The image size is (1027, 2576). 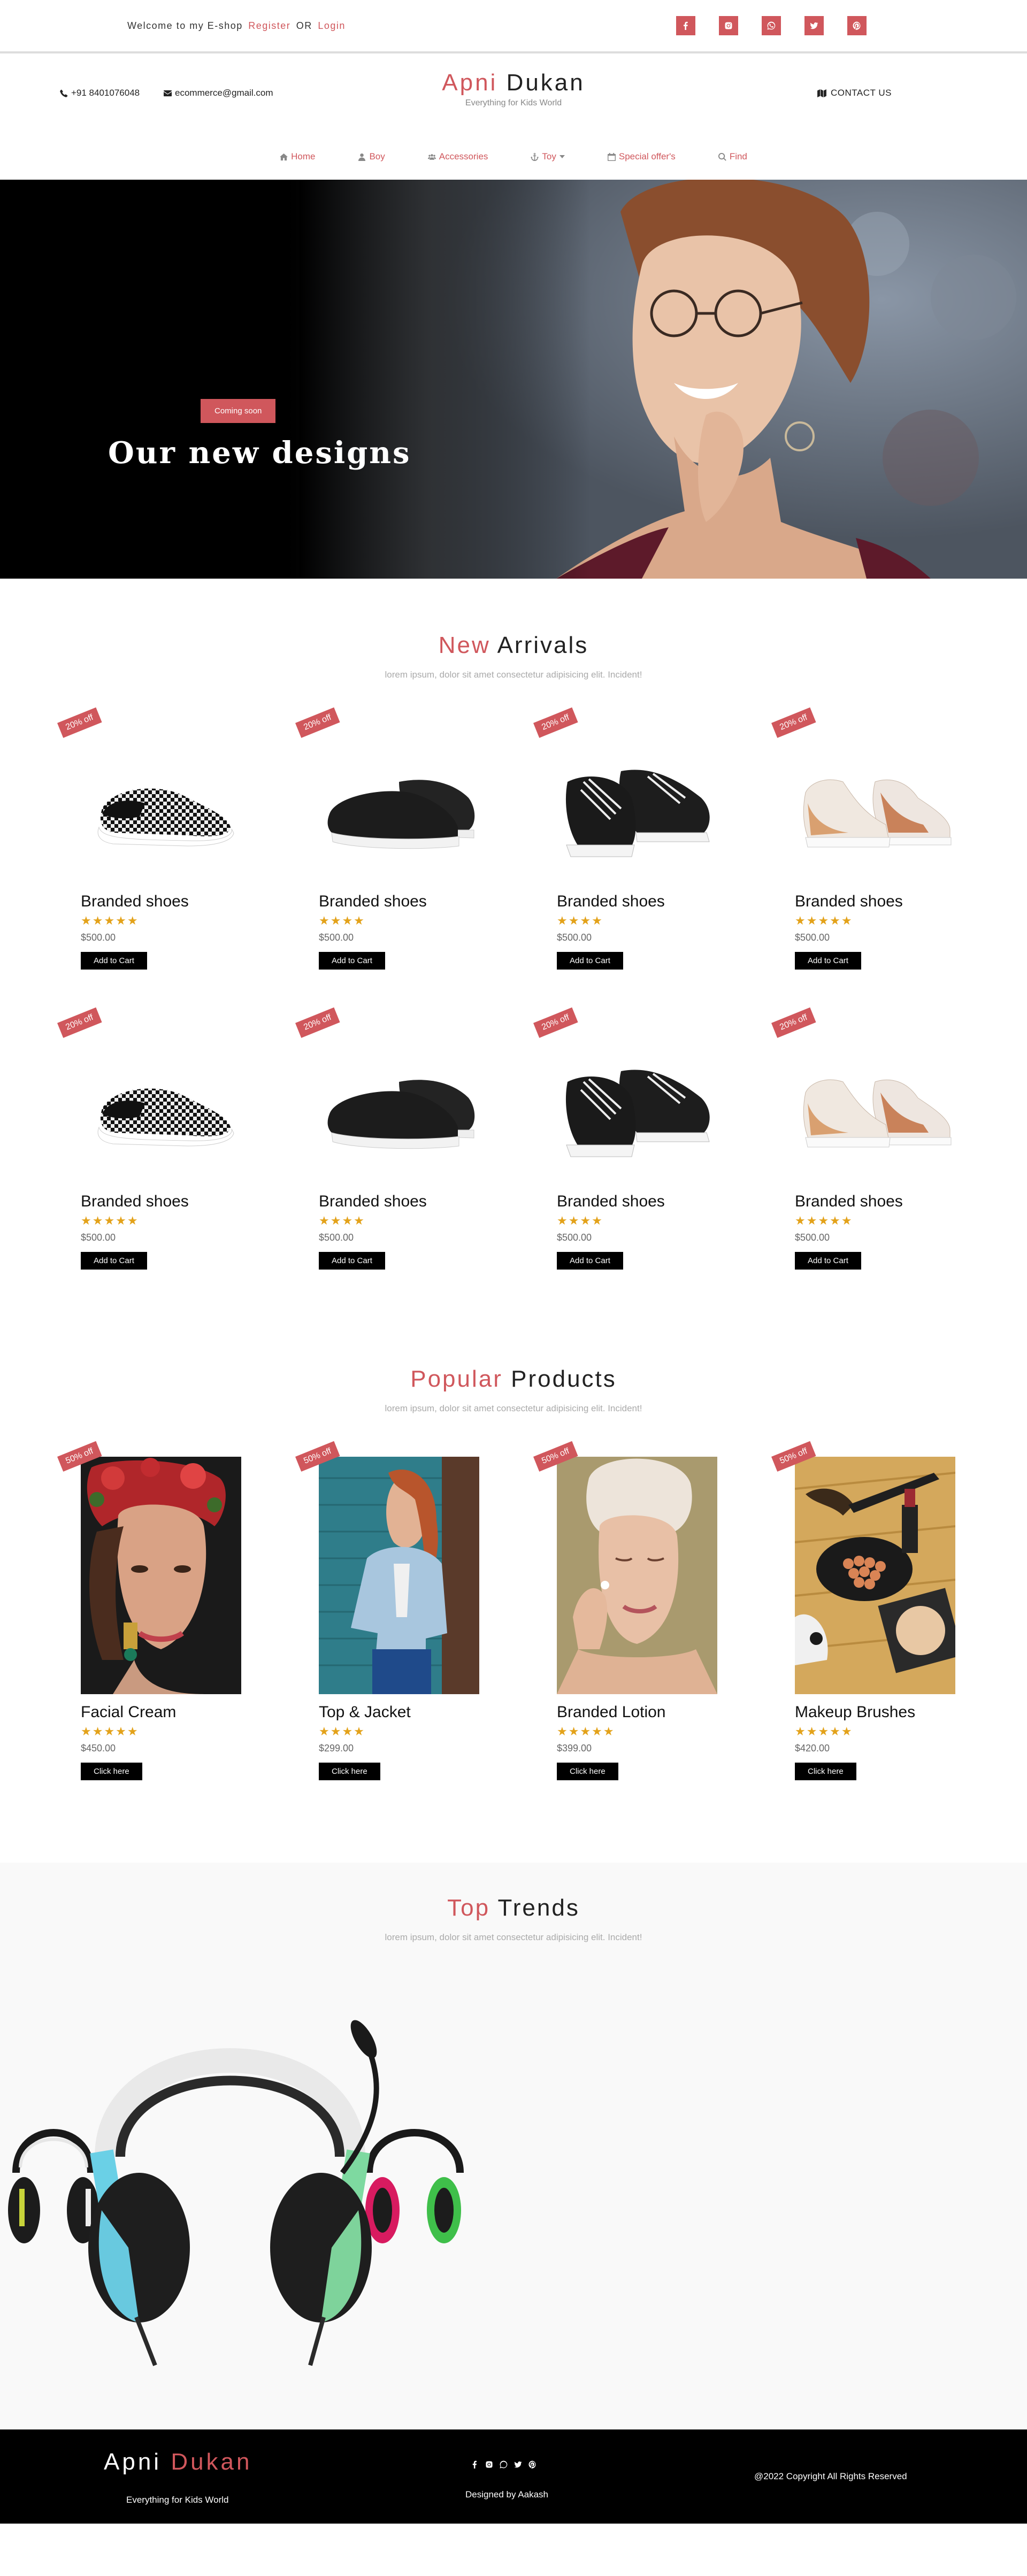 What do you see at coordinates (240, 2183) in the screenshot?
I see `gaming-headsets-image` at bounding box center [240, 2183].